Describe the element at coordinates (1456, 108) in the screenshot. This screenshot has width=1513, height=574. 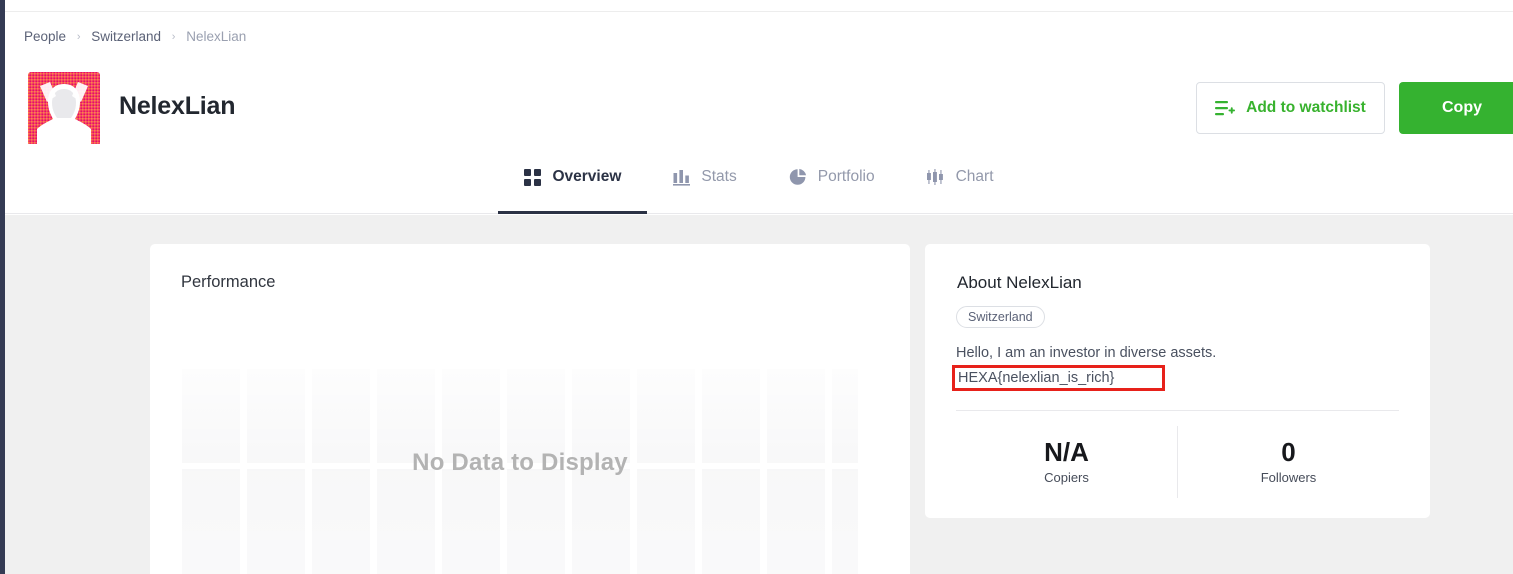
I see `copy-button: Copy` at that location.